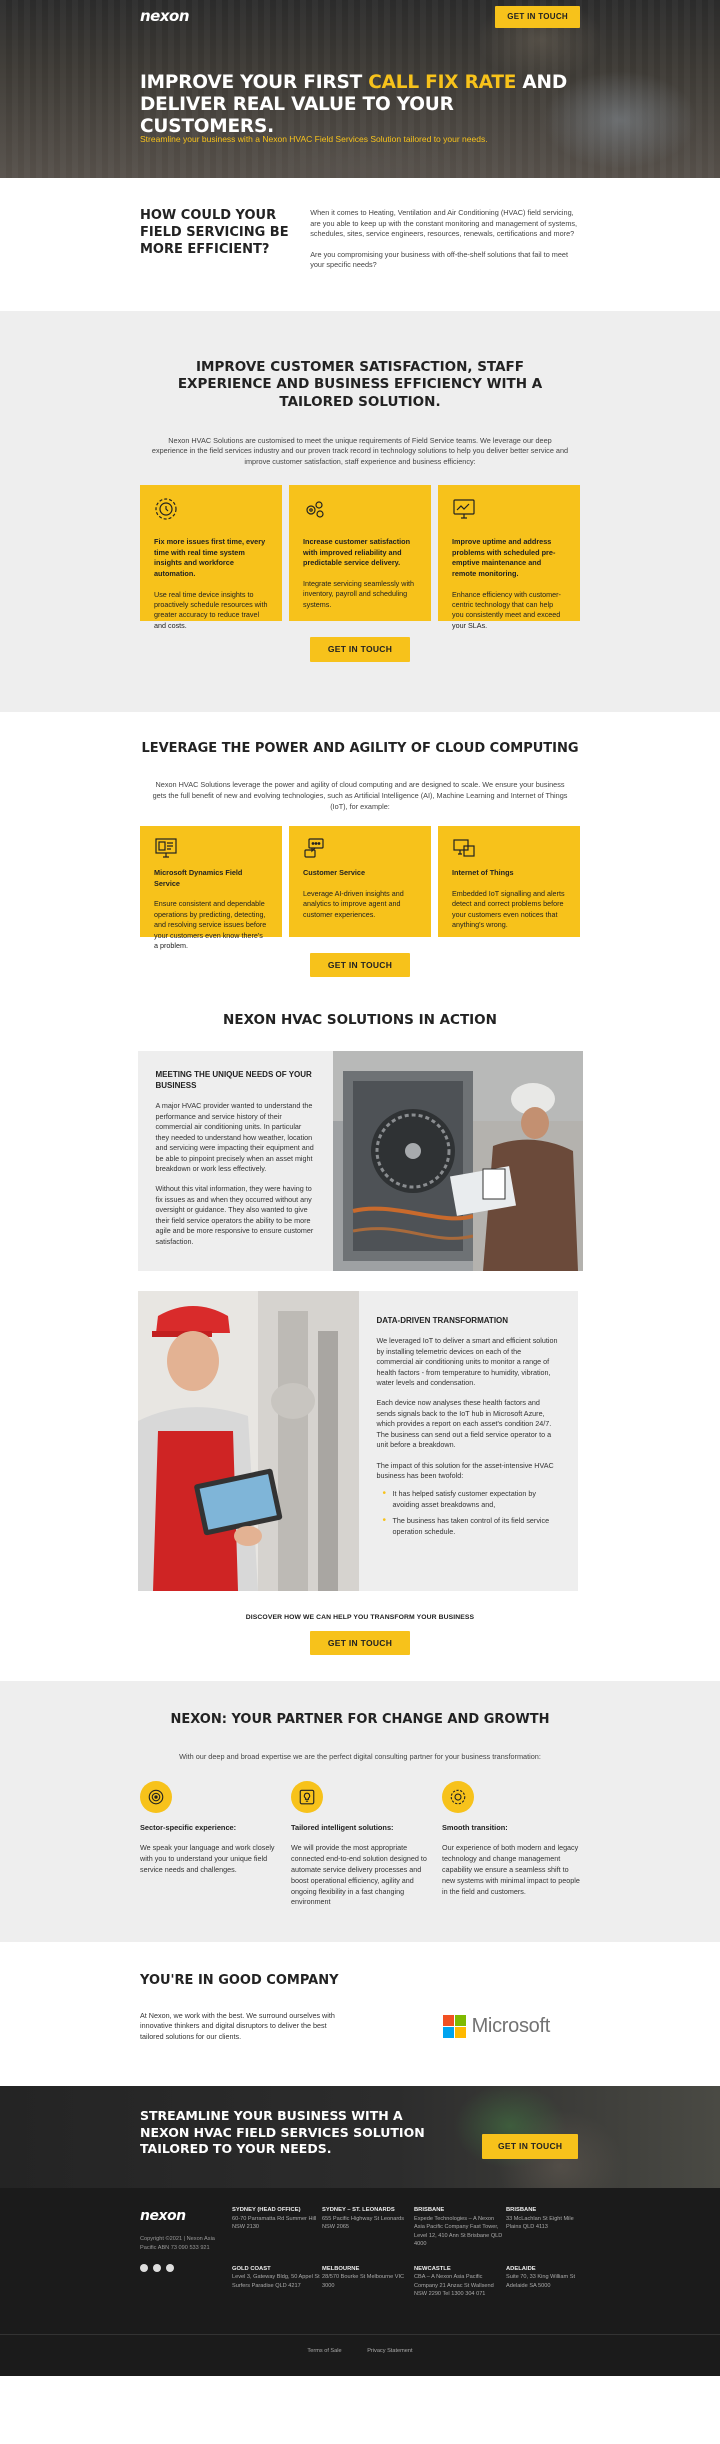 The height and width of the screenshot is (2444, 720). Describe the element at coordinates (511, 2026) in the screenshot. I see `microsoft-wordmark: Microsoft` at that location.